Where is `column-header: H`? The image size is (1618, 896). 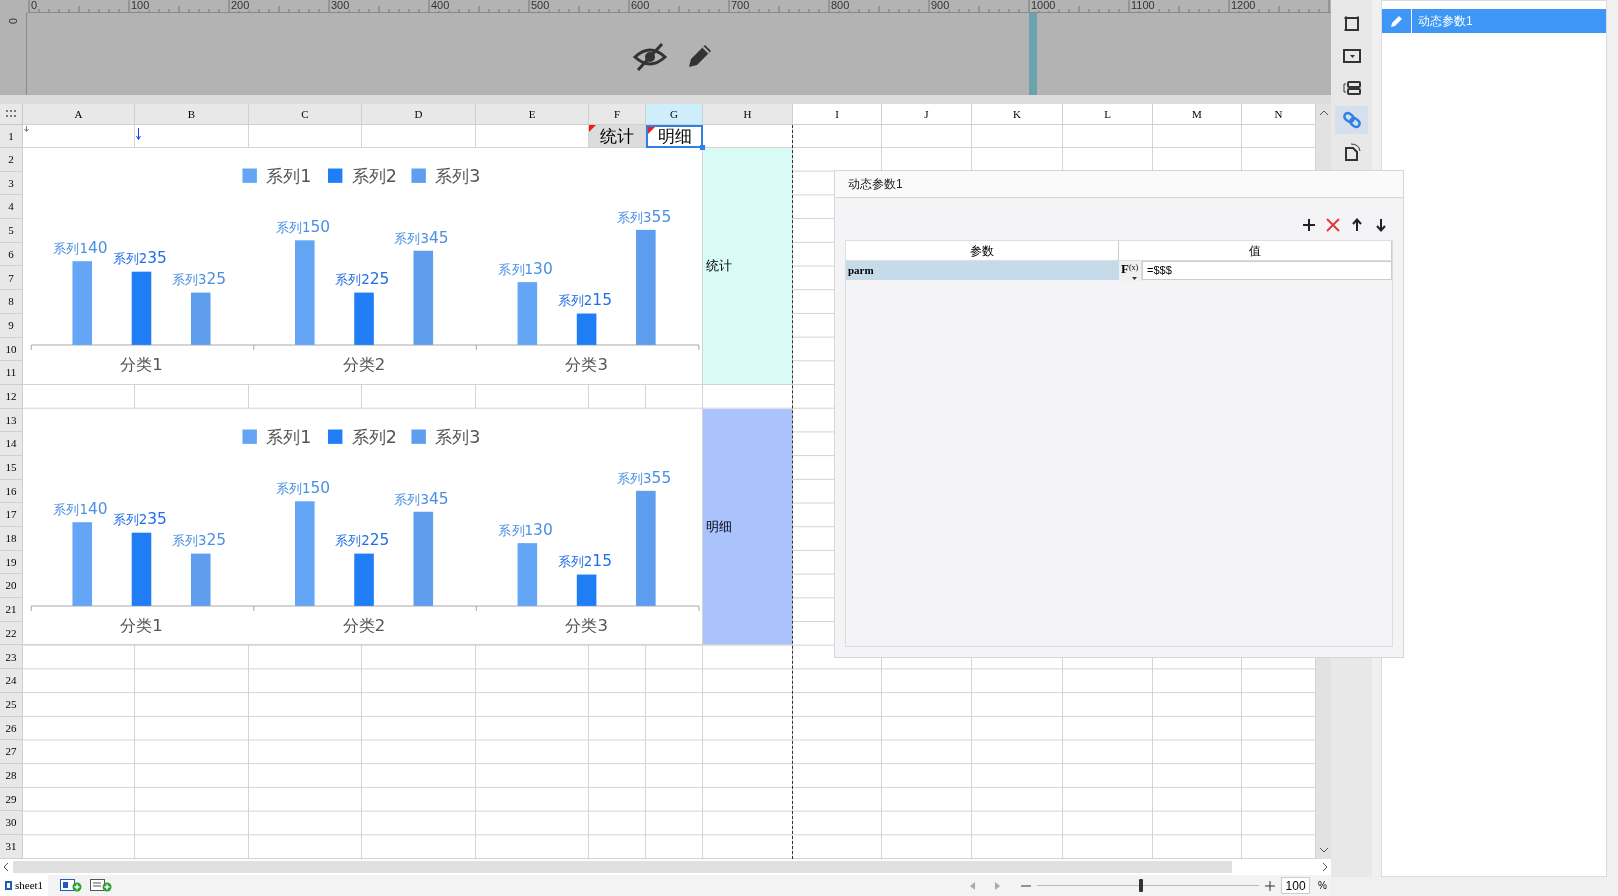 column-header: H is located at coordinates (748, 114).